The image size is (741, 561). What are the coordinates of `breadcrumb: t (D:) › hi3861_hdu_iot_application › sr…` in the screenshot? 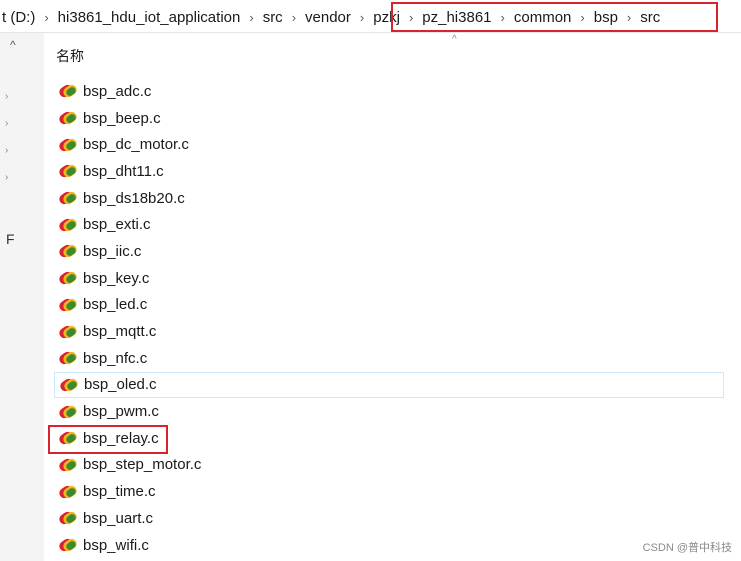 It's located at (331, 17).